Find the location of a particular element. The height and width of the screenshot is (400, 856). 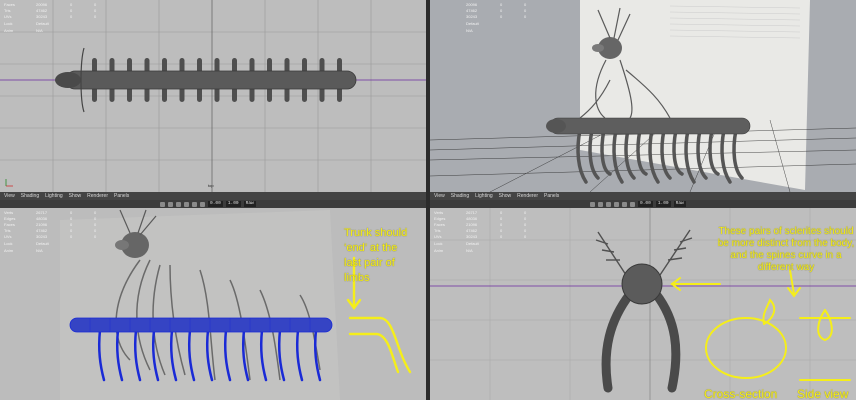

annotation-sclerite-sketches is located at coordinates (760, 325).